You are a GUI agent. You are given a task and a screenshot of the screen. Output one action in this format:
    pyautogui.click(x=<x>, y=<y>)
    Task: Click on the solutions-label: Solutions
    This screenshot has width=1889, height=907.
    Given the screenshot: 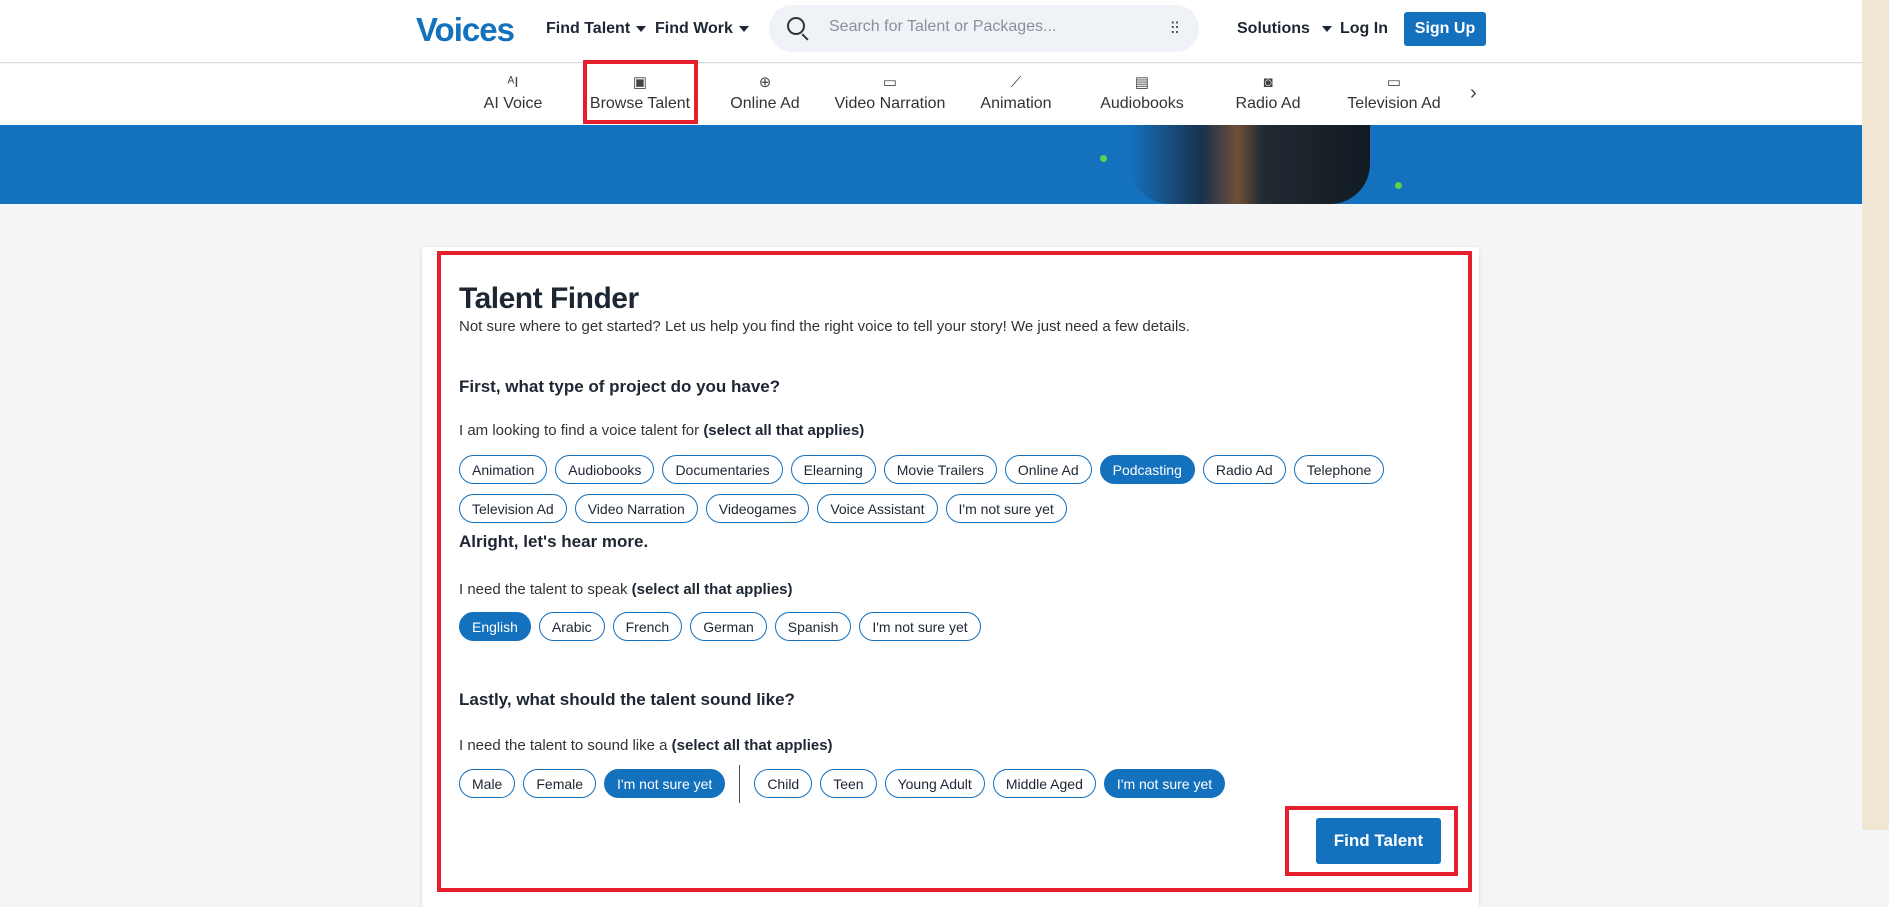 What is the action you would take?
    pyautogui.click(x=1273, y=28)
    